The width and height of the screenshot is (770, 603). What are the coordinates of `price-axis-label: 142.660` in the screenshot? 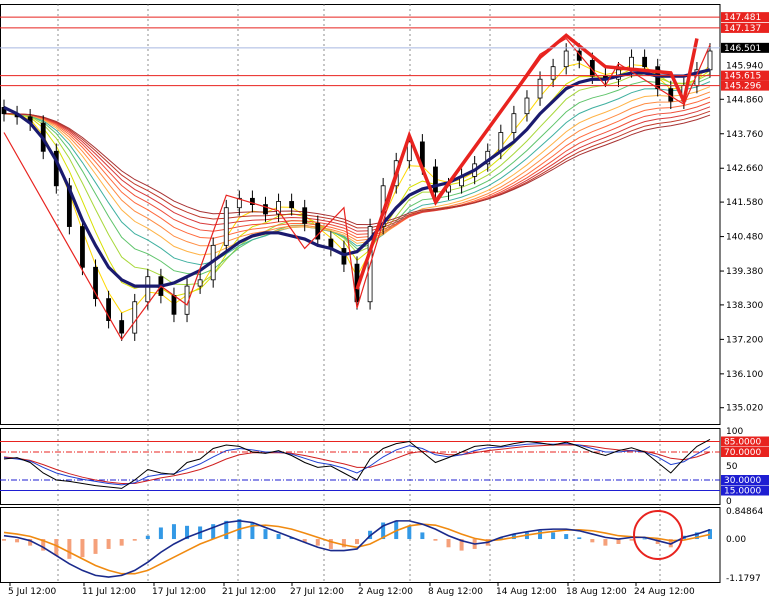 It's located at (744, 169).